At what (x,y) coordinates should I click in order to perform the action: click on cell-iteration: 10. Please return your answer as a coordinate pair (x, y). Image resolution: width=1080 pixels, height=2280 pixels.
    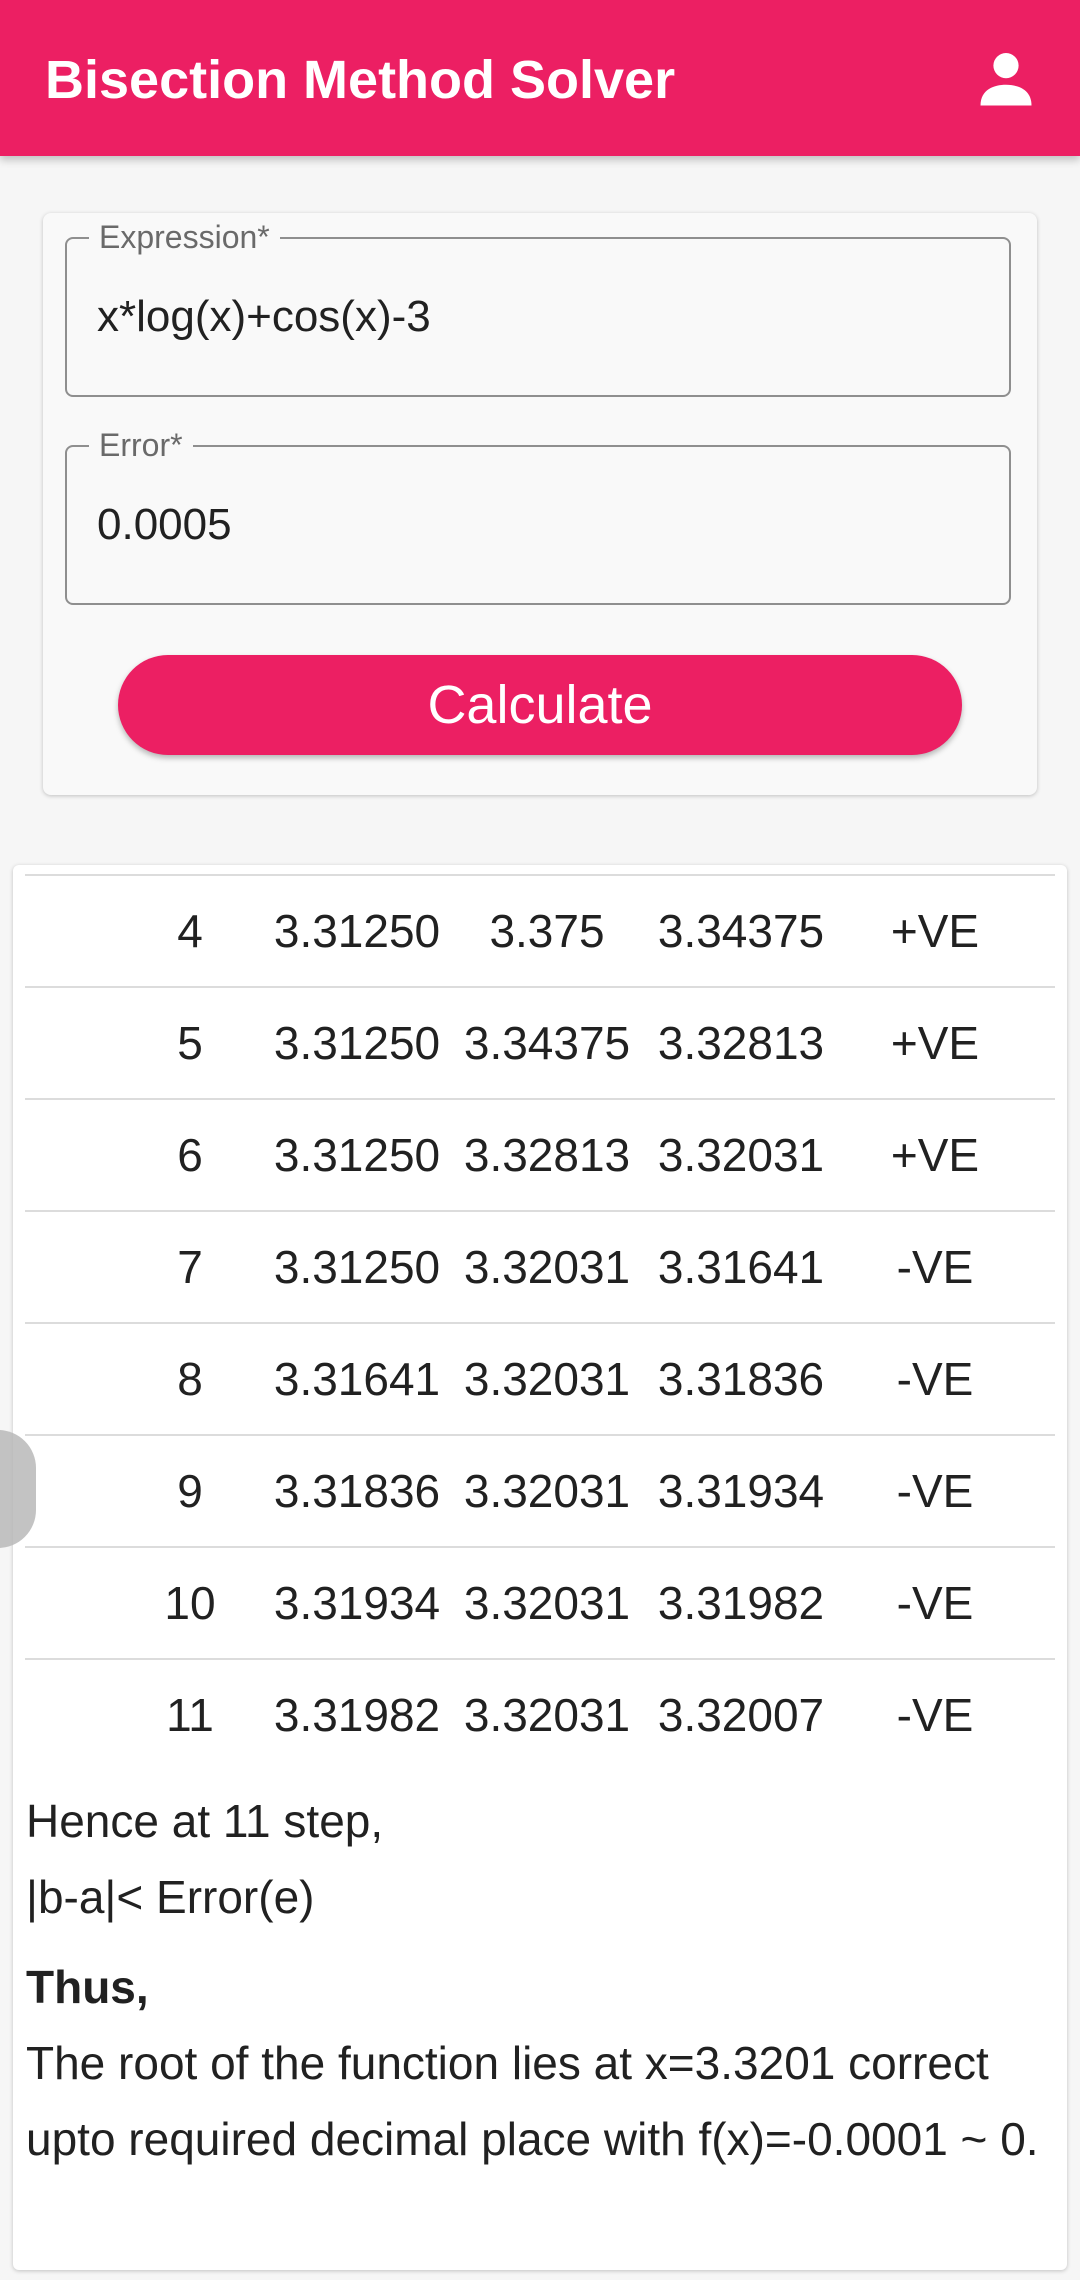
    Looking at the image, I should click on (190, 1603).